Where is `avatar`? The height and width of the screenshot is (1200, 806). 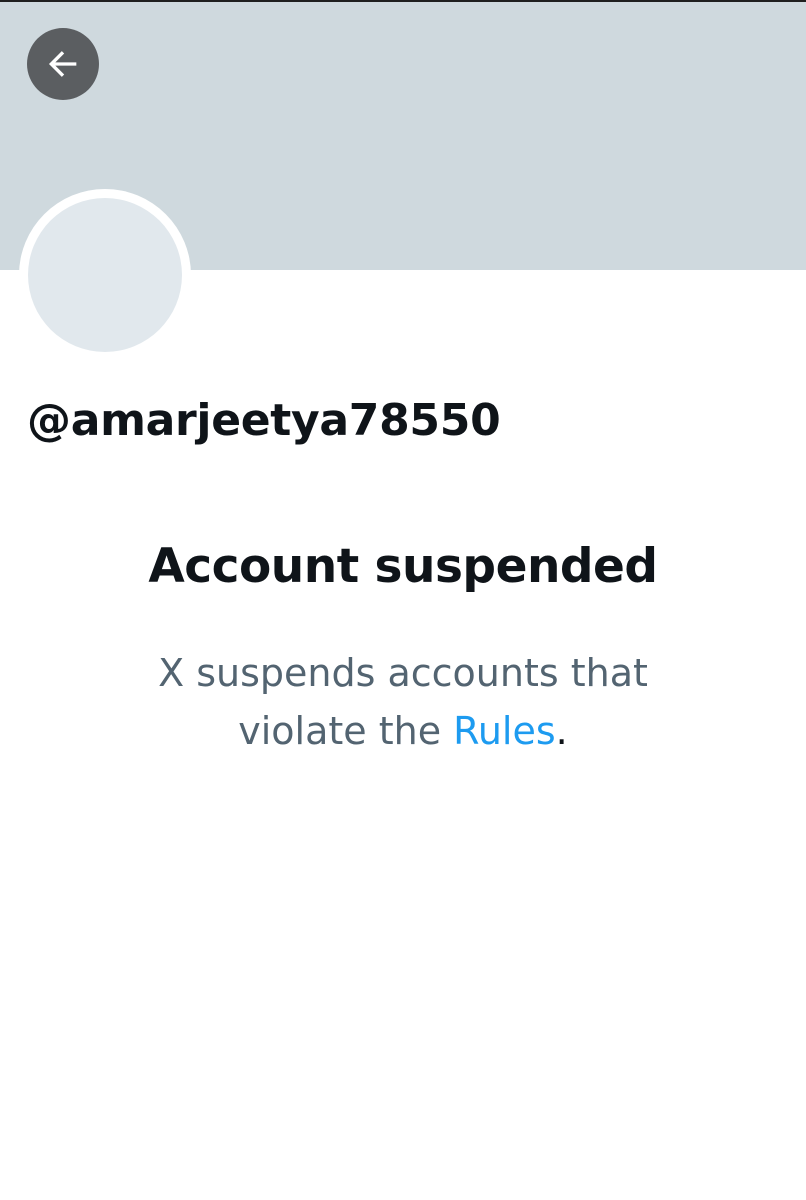 avatar is located at coordinates (105, 275).